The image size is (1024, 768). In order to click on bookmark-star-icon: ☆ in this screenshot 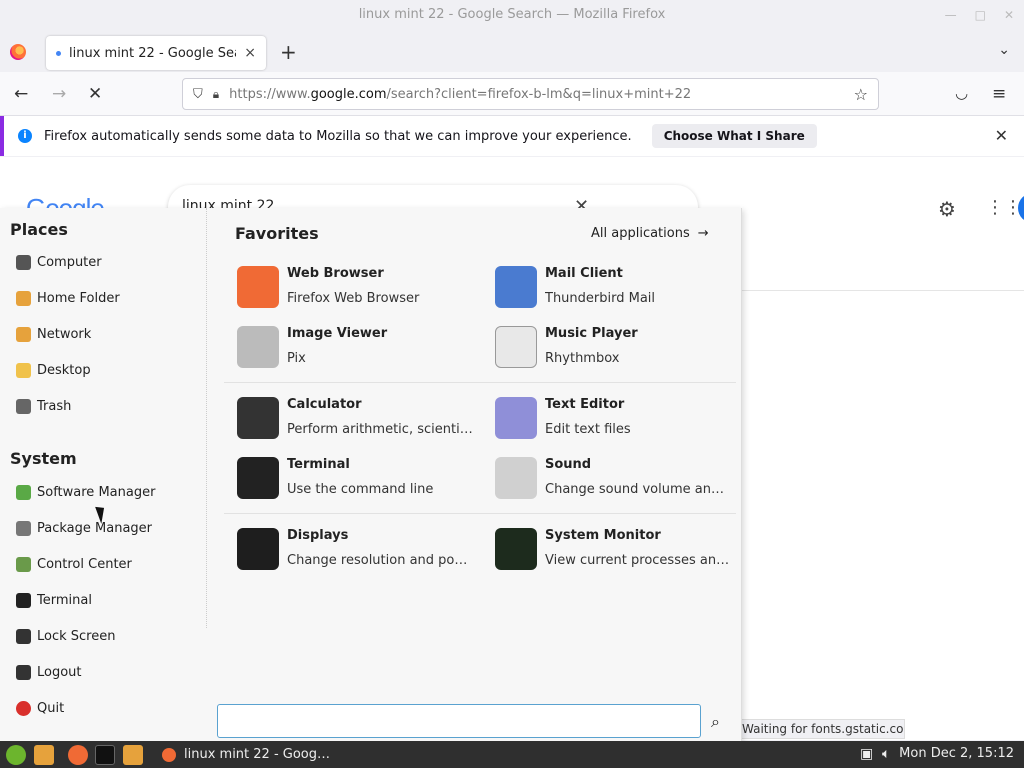, I will do `click(861, 94)`.